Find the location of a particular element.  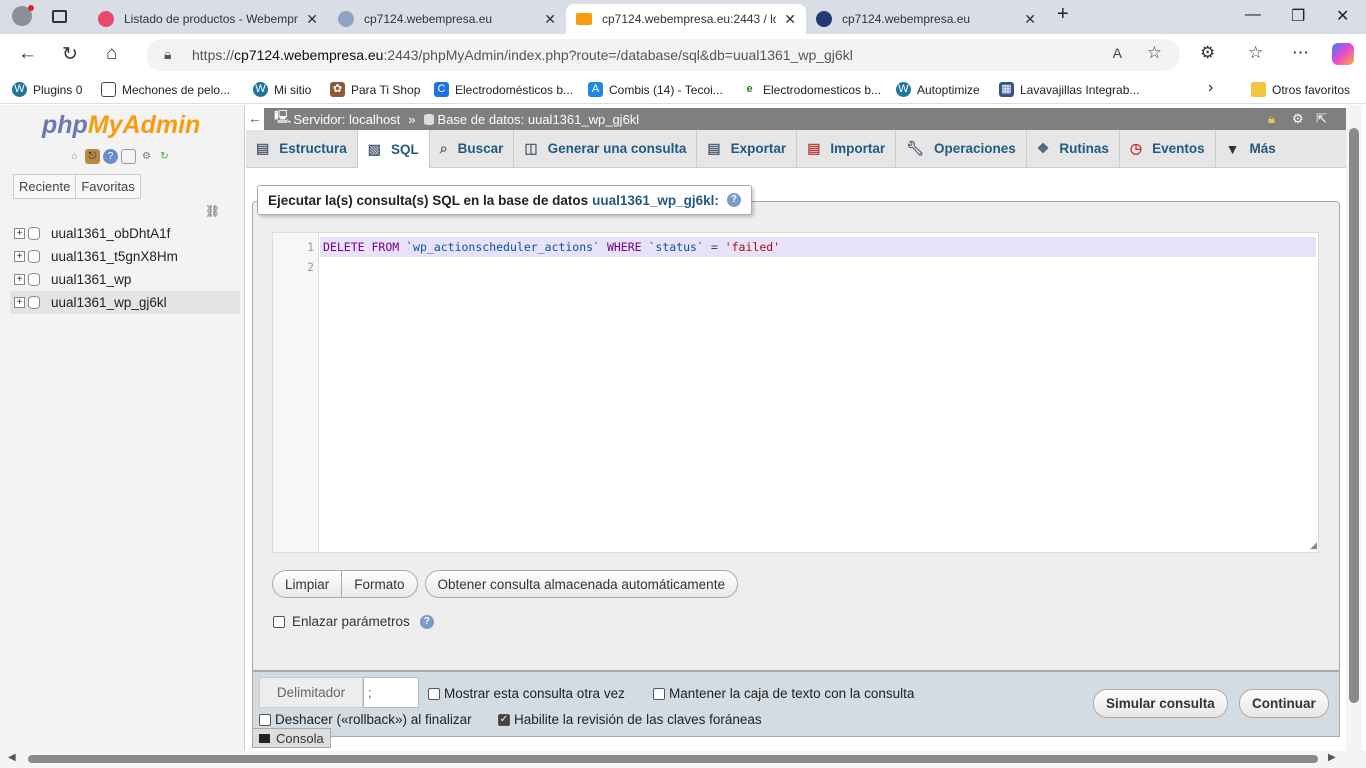

tab-eventos: ◷ Eventos is located at coordinates (1168, 148).